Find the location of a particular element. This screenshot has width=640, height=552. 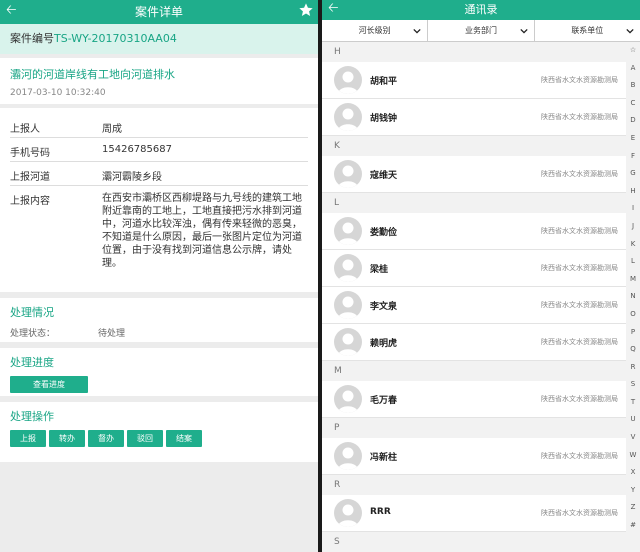

alphabet-index-letter: # is located at coordinates (633, 526).